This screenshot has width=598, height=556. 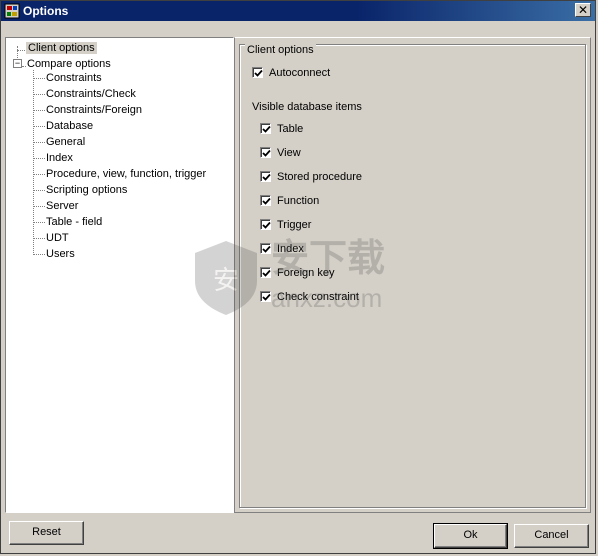 I want to click on ok-button-label: Ok, so click(x=470, y=535).